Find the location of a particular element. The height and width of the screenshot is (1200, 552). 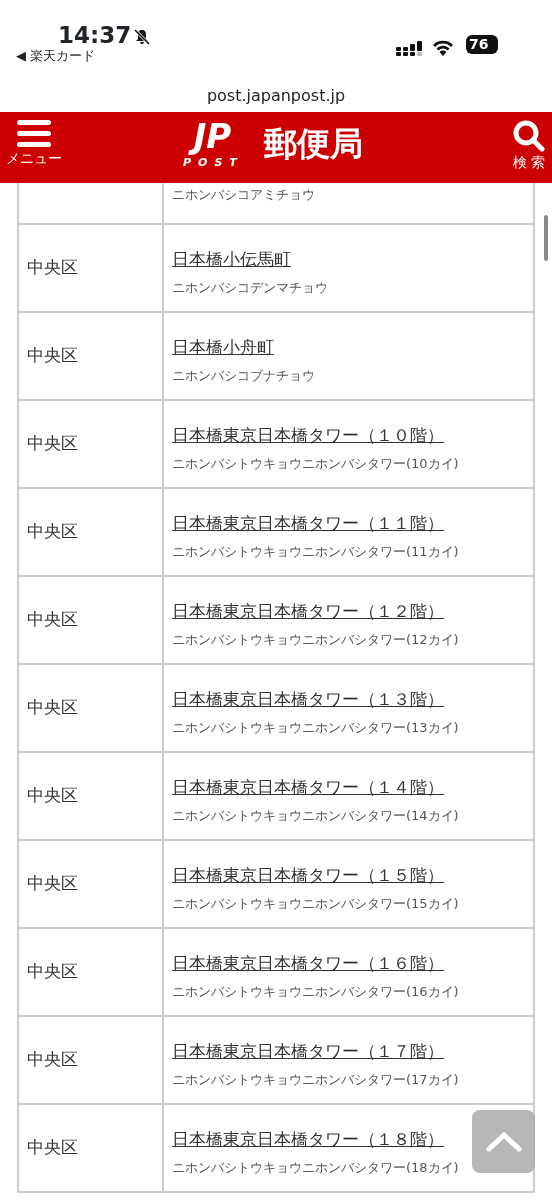

chevron-up-icon is located at coordinates (503, 1141).